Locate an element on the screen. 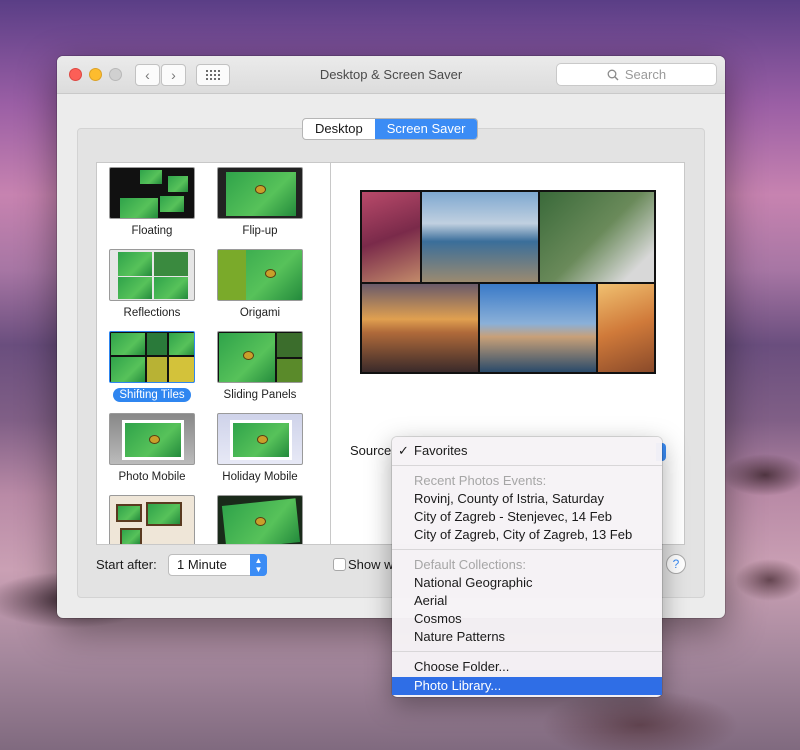  preview-collage is located at coordinates (508, 282).